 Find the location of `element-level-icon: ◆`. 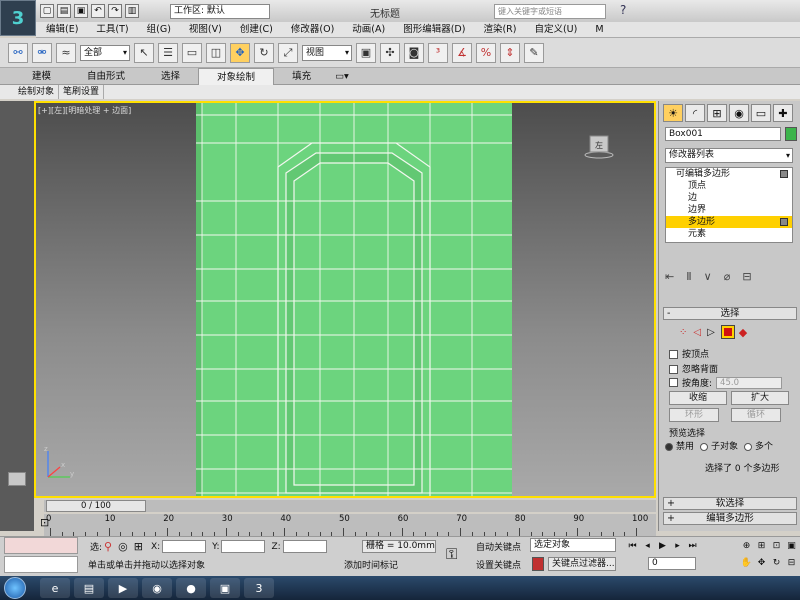

element-level-icon: ◆ is located at coordinates (743, 332).